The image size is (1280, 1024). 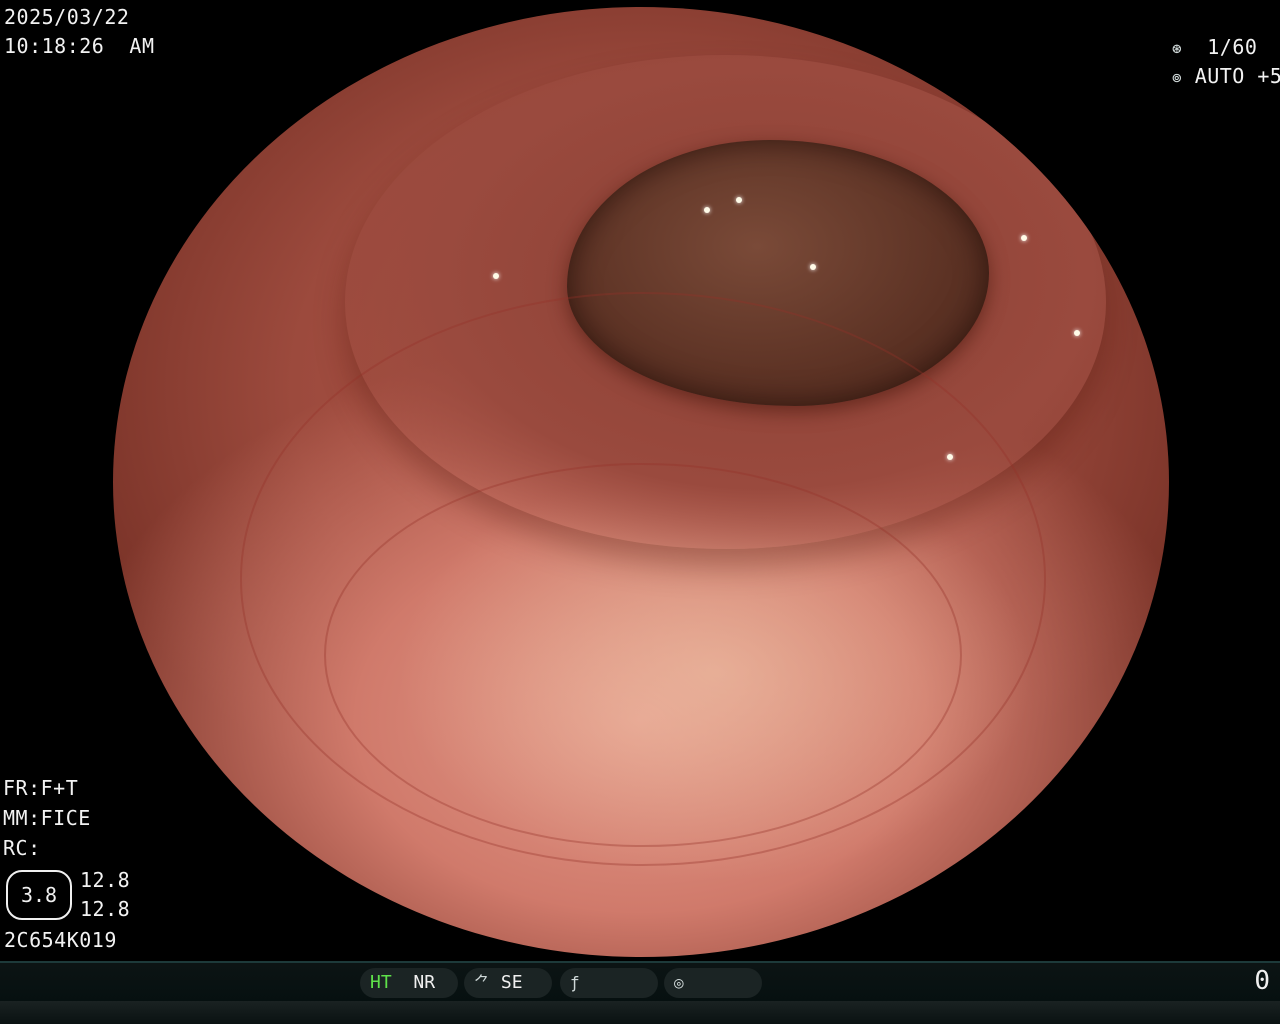 I want to click on status-footer, so click(x=640, y=1012).